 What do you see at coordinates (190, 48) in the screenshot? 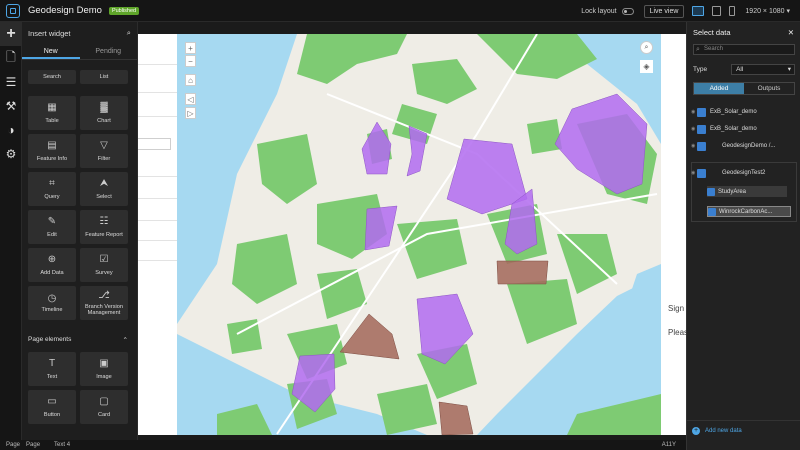
I see `zoom-in-button: +` at bounding box center [190, 48].